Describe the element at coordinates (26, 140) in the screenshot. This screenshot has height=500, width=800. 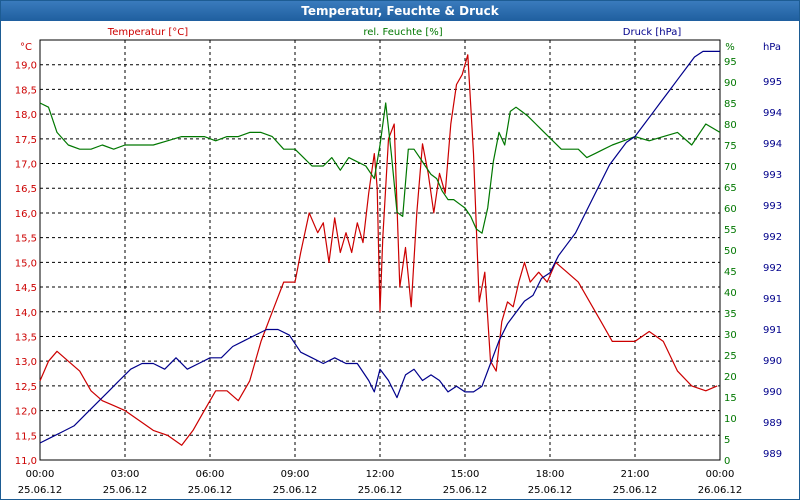
I see `temperature-tick-label: 17,5` at that location.